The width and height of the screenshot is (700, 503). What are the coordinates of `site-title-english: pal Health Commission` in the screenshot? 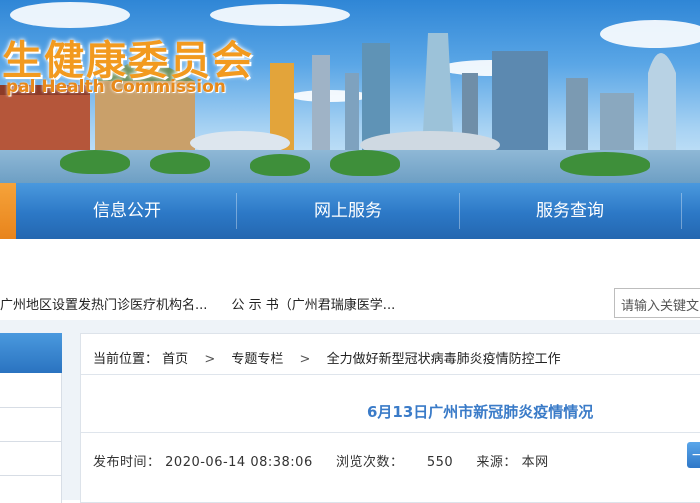 It's located at (116, 87).